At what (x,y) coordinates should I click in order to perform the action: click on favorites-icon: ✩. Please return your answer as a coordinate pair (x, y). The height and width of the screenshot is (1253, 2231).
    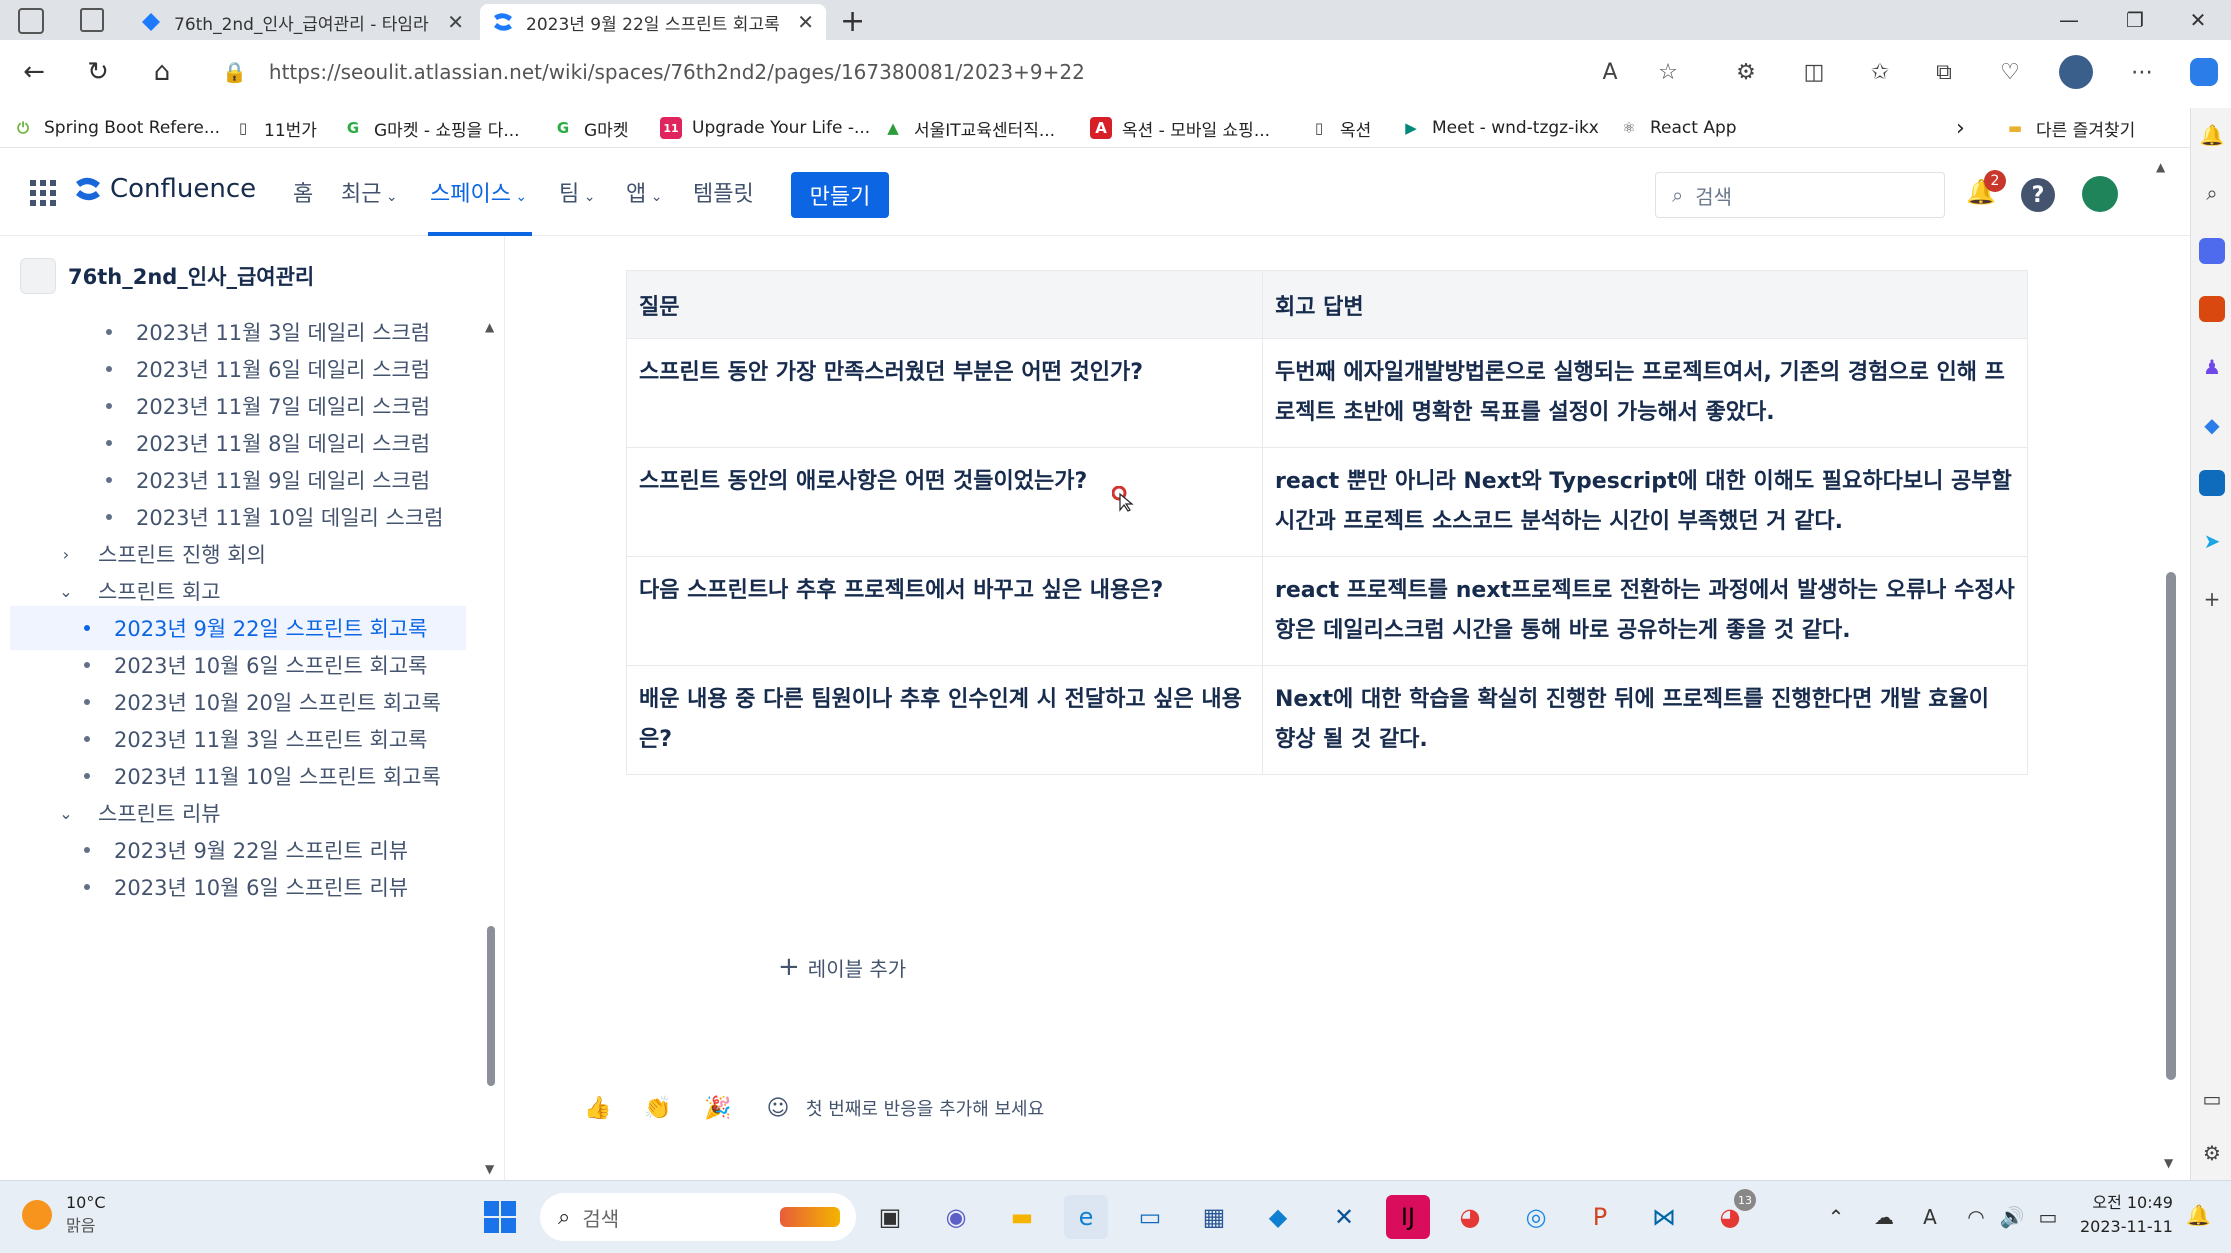
    Looking at the image, I should click on (1880, 72).